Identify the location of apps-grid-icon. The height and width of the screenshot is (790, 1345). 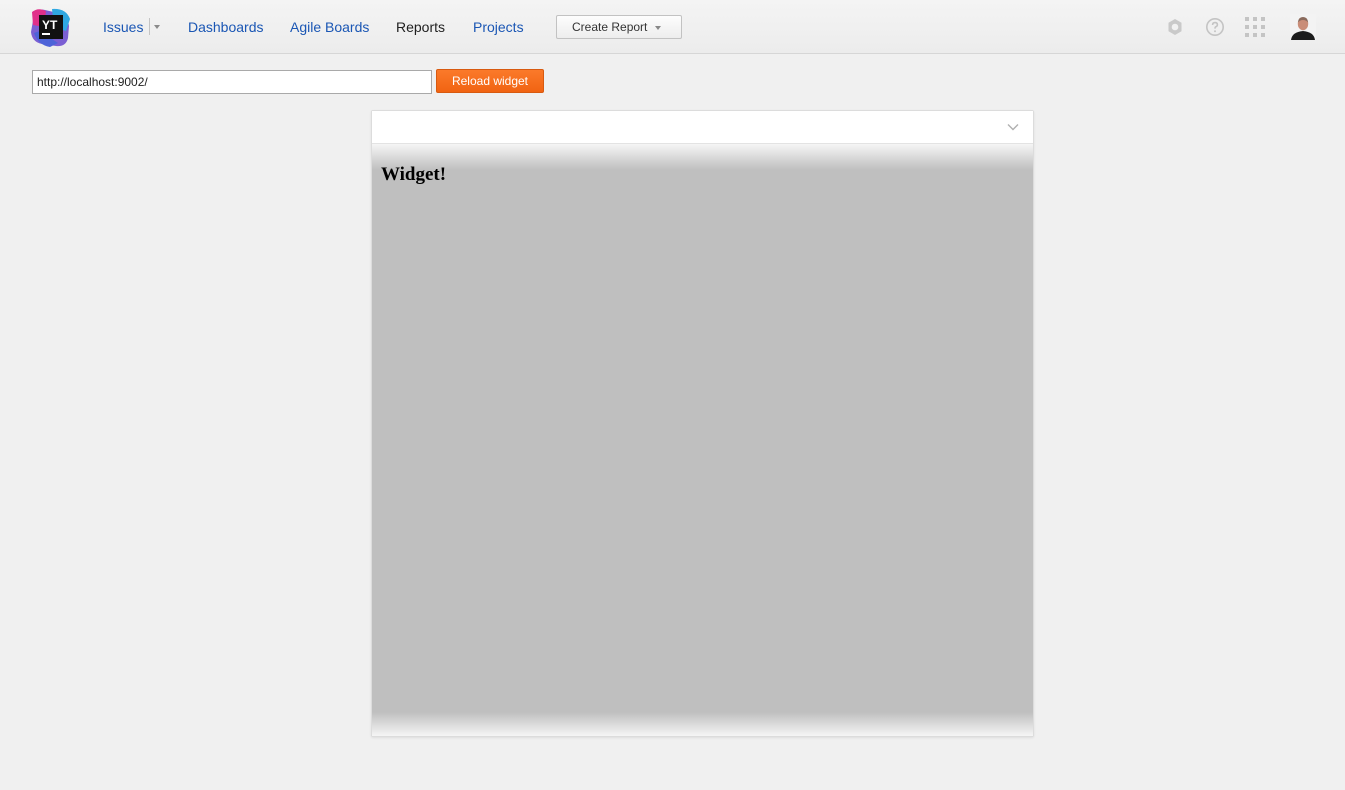
(1255, 27).